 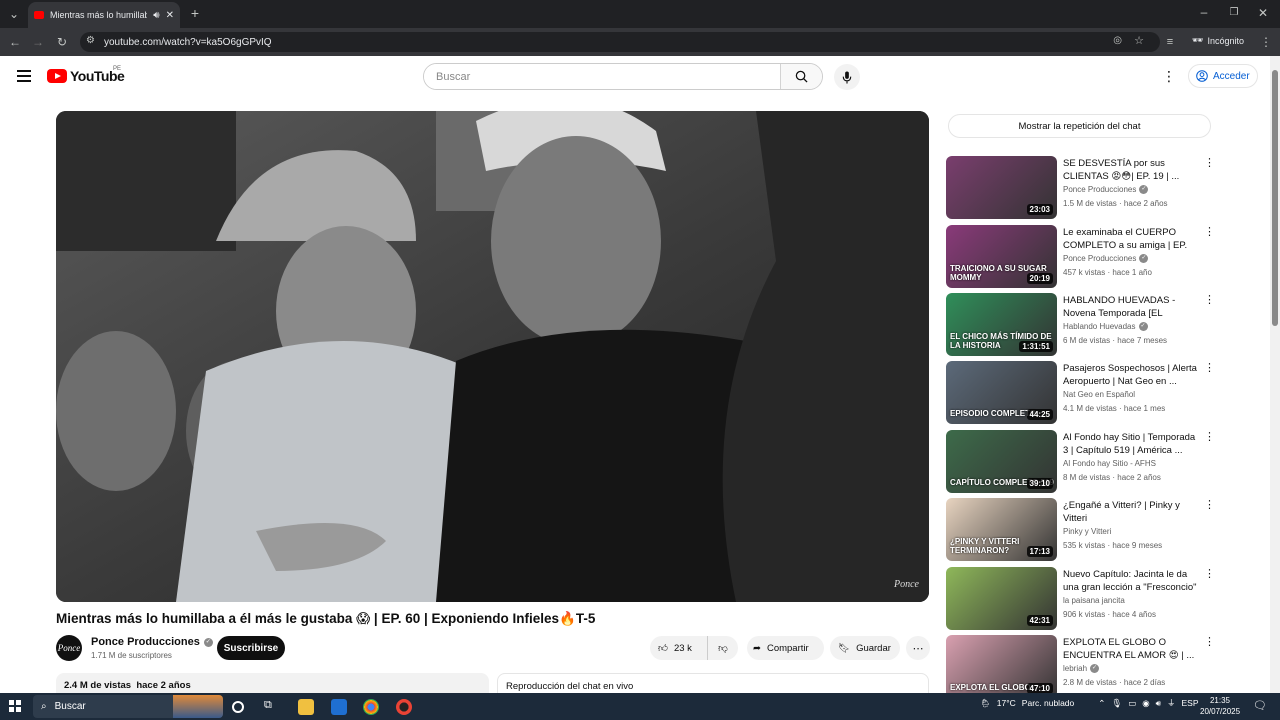 I want to click on temperature: 17°C, so click(x=1006, y=703).